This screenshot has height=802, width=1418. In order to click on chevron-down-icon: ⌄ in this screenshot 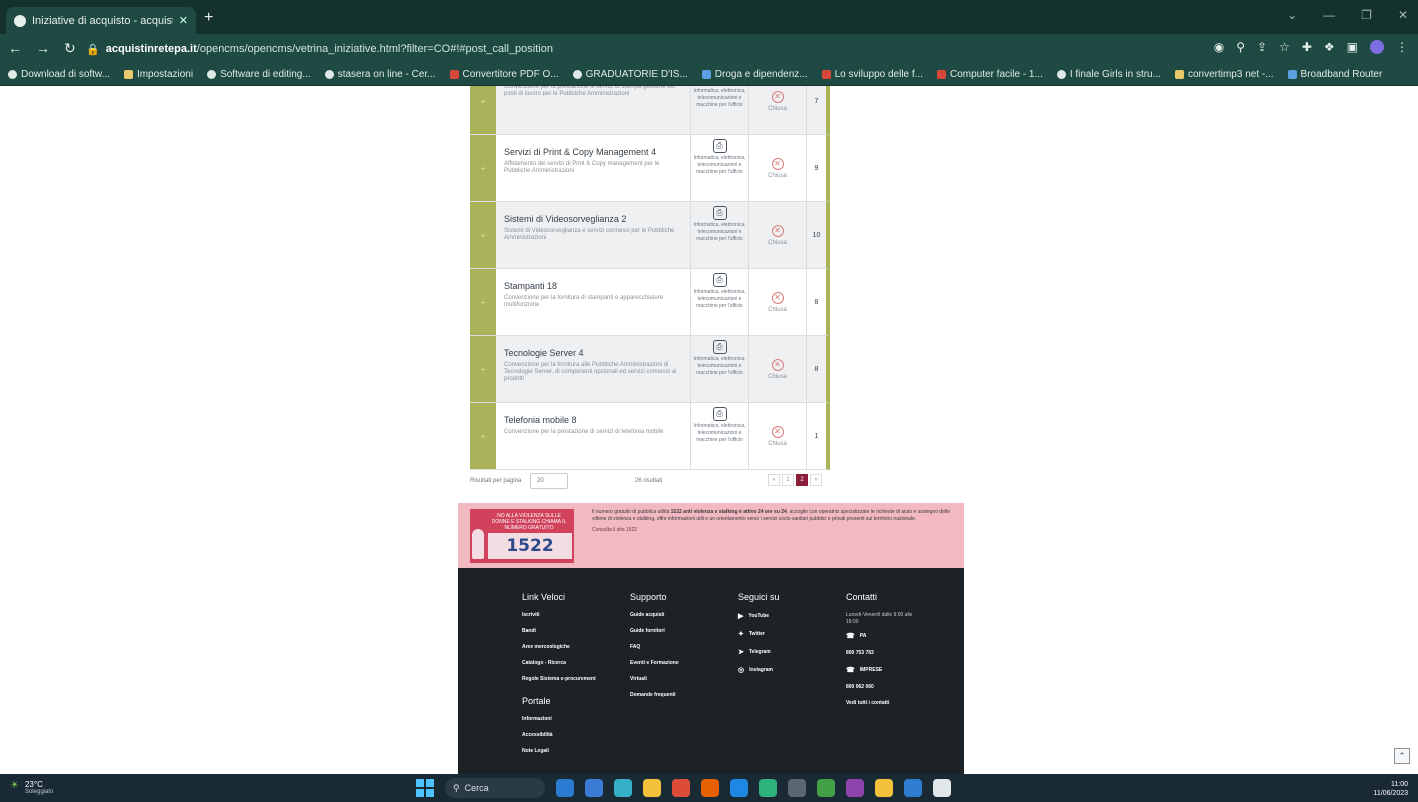, I will do `click(1292, 15)`.